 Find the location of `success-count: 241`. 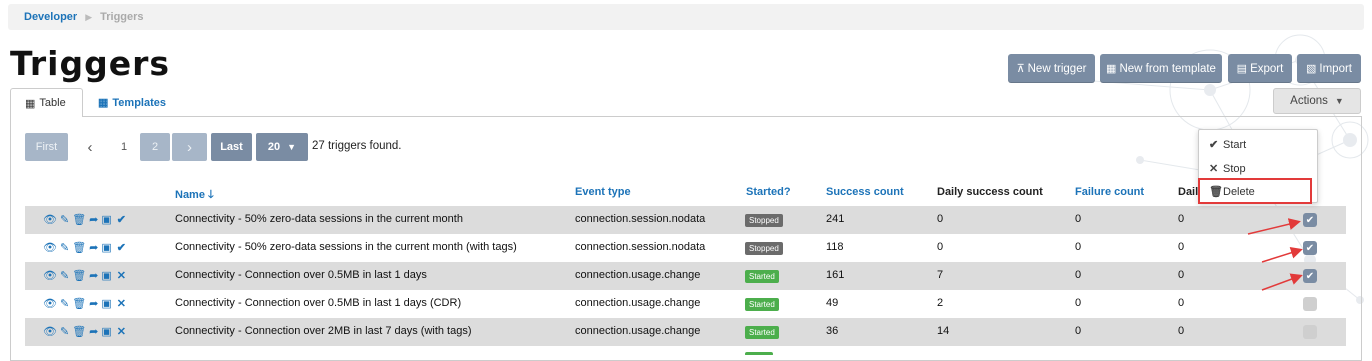

success-count: 241 is located at coordinates (835, 219).